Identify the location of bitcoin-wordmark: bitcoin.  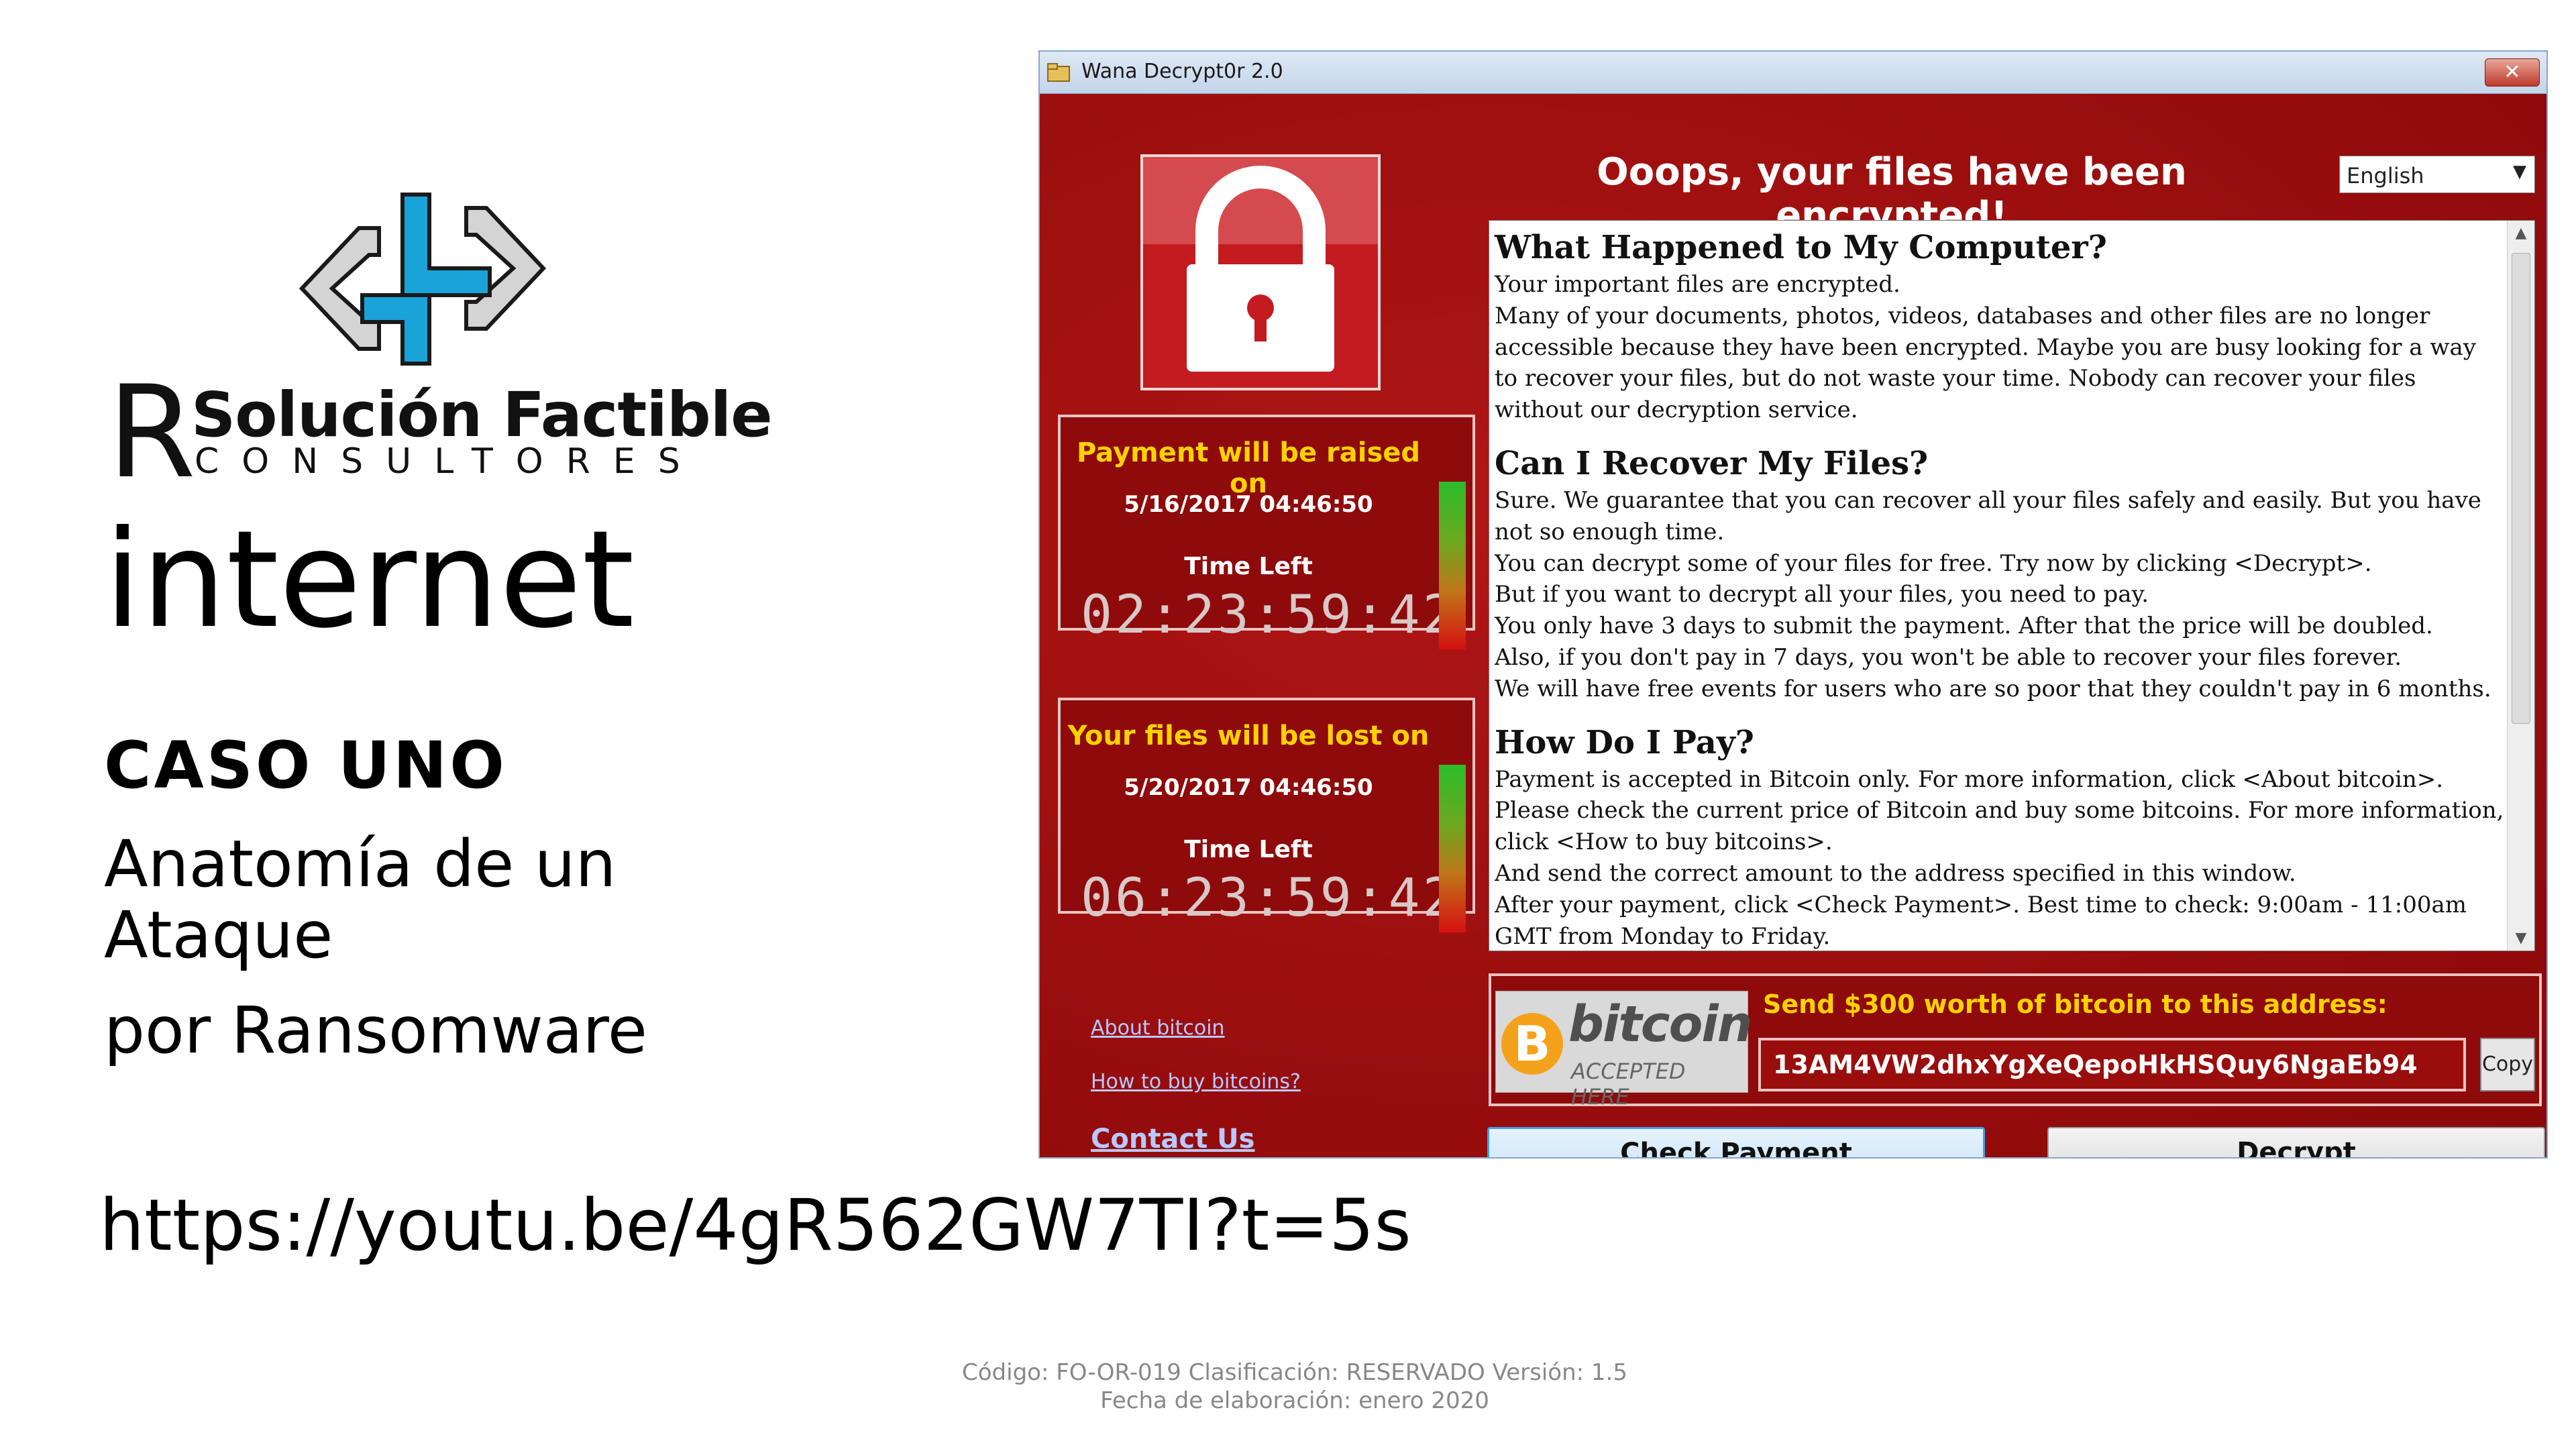
(1660, 1024).